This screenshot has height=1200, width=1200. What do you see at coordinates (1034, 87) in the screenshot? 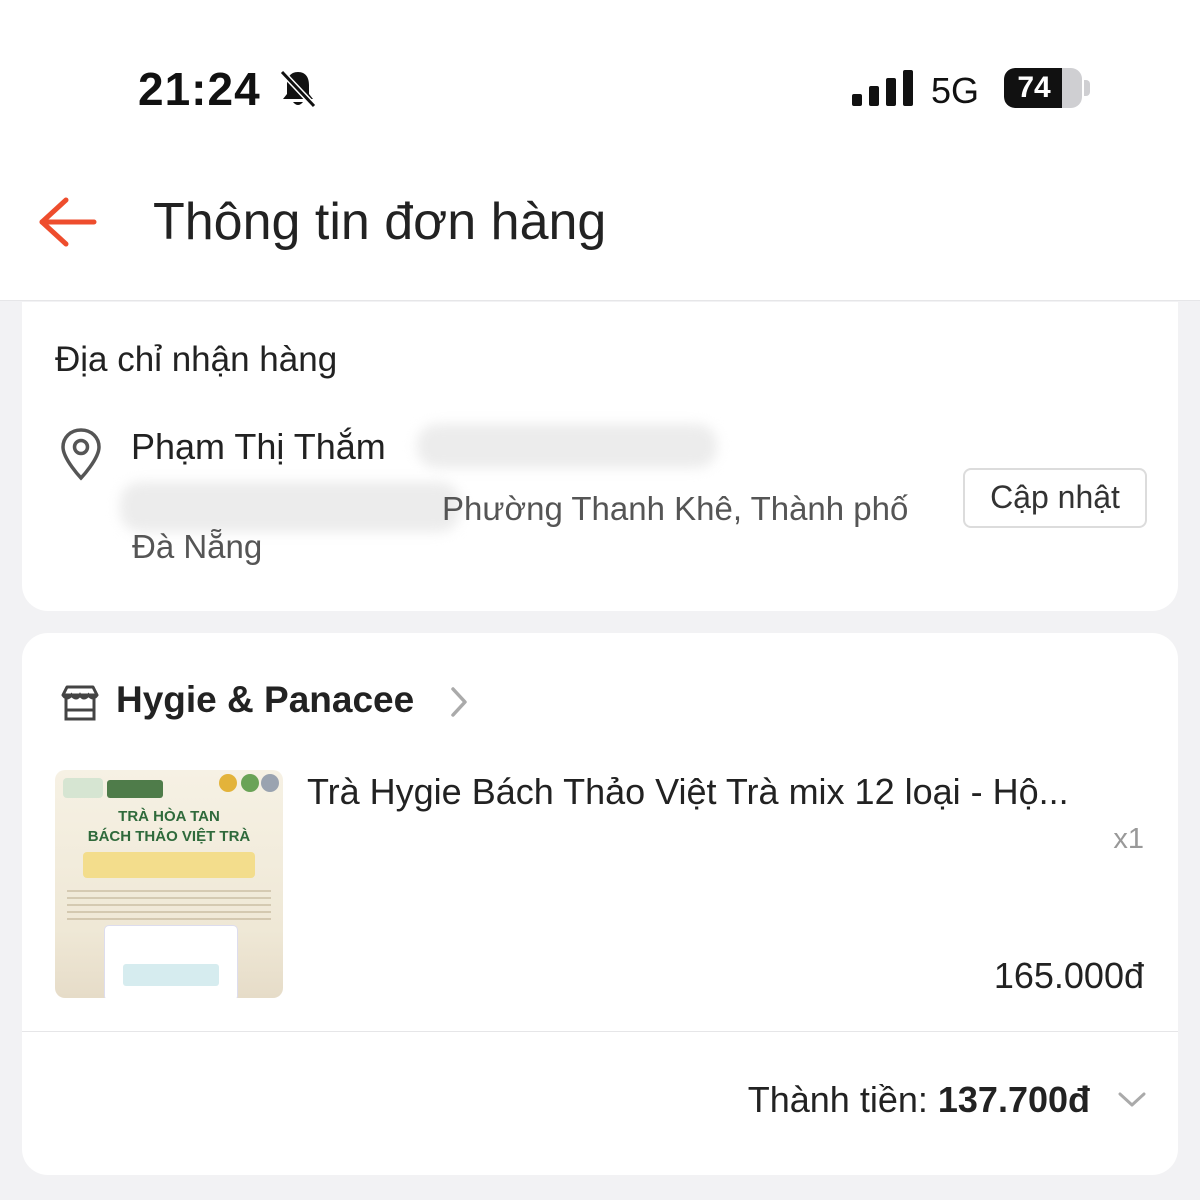
I see `battery-level: 74` at bounding box center [1034, 87].